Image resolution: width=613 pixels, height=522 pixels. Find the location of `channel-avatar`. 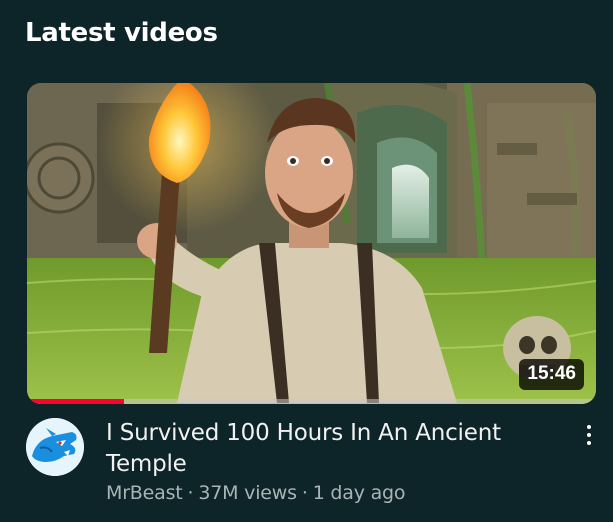

channel-avatar is located at coordinates (55, 447).